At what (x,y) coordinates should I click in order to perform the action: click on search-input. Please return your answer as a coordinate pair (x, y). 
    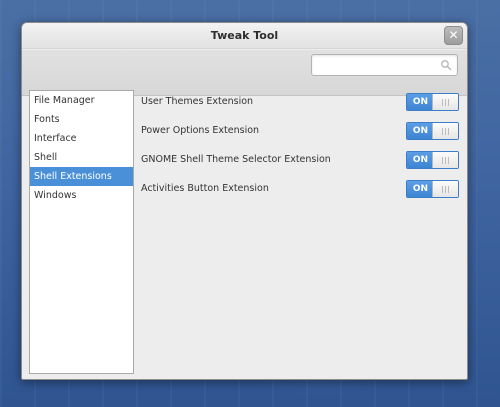
    Looking at the image, I should click on (376, 65).